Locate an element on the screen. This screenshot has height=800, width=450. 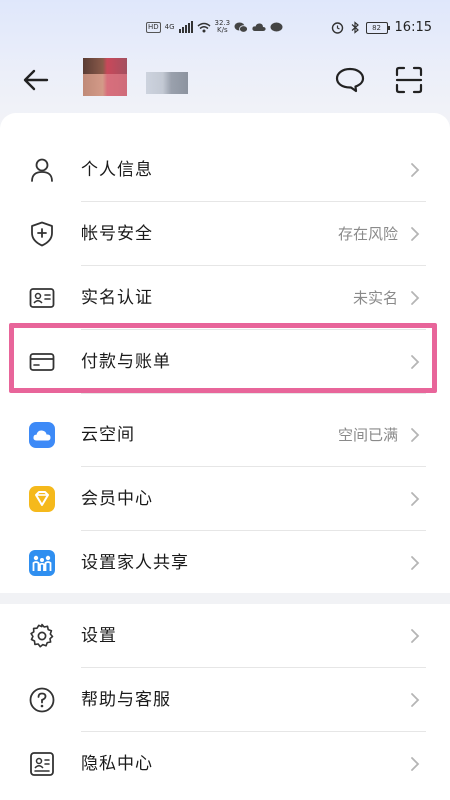
wechat-icon is located at coordinates (241, 27).